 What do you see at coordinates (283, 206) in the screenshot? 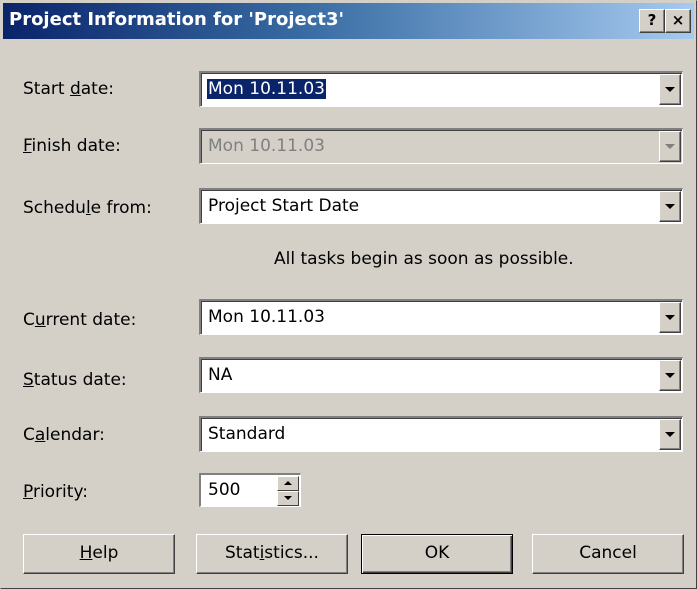
I see `schedule-from-value: Project Start Date` at bounding box center [283, 206].